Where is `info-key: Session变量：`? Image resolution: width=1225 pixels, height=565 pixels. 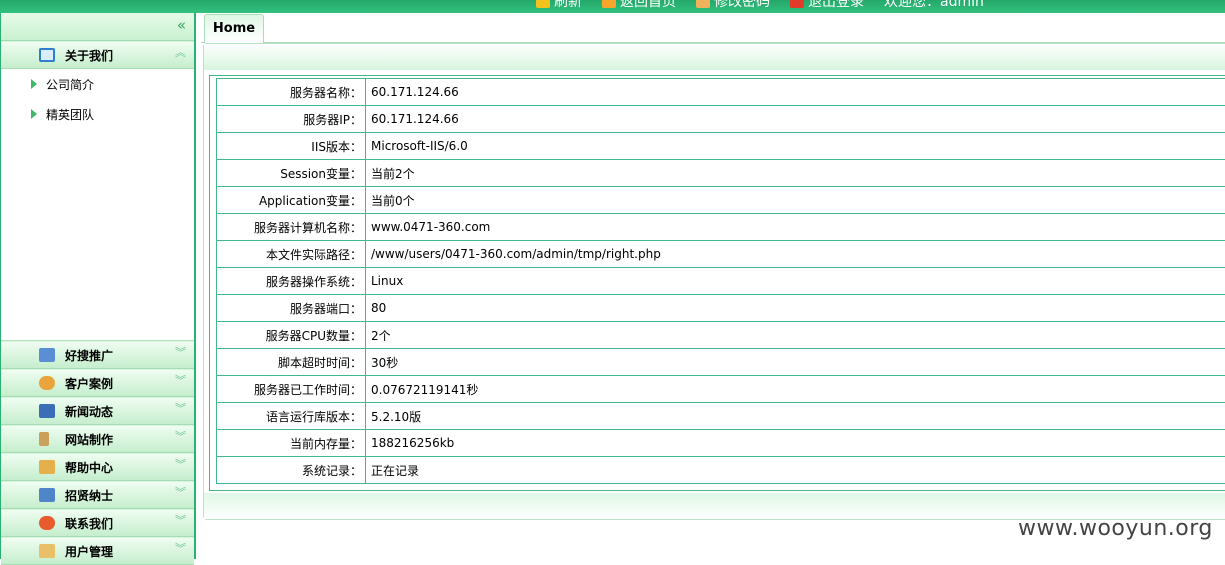 info-key: Session变量： is located at coordinates (291, 173).